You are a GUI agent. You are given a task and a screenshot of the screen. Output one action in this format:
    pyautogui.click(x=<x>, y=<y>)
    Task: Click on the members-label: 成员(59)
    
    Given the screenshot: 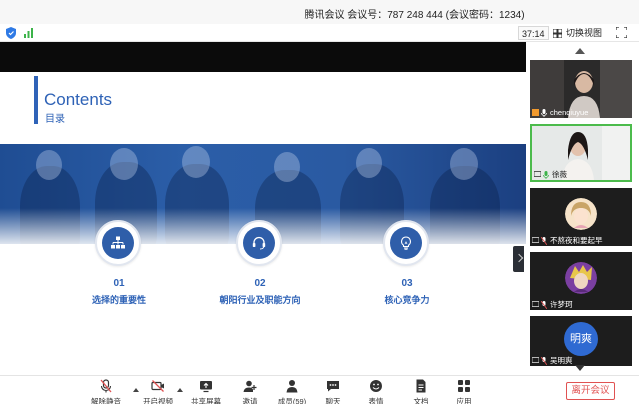 What is the action you would take?
    pyautogui.click(x=292, y=400)
    